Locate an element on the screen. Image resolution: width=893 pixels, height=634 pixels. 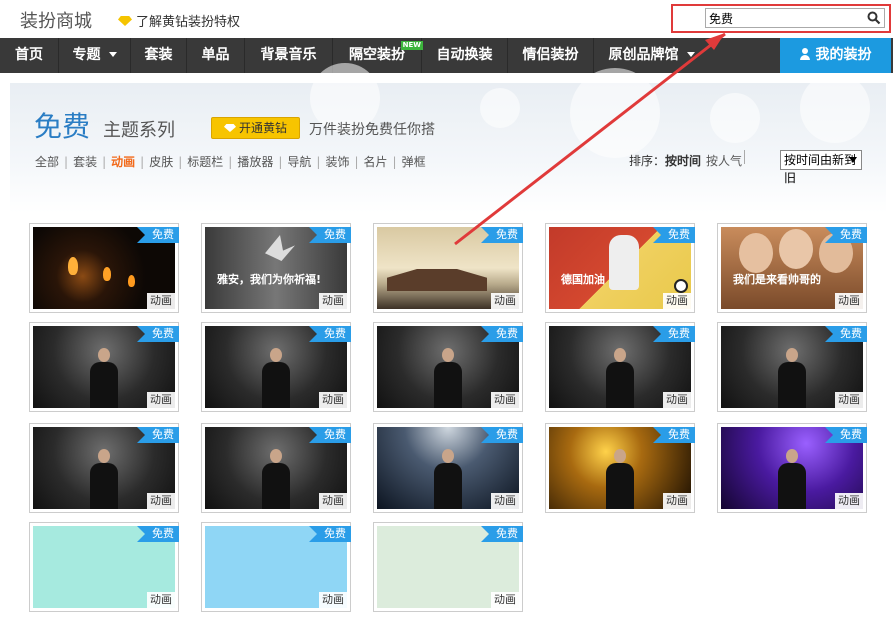
nav-label: 自动换装 is located at coordinates (464, 55).